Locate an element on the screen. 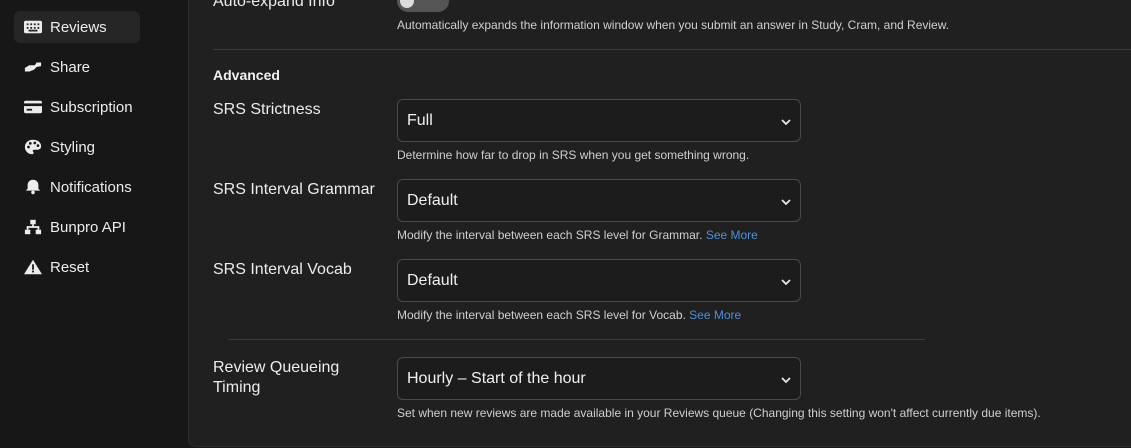  sidebar-item-label: Bunpro API is located at coordinates (88, 227).